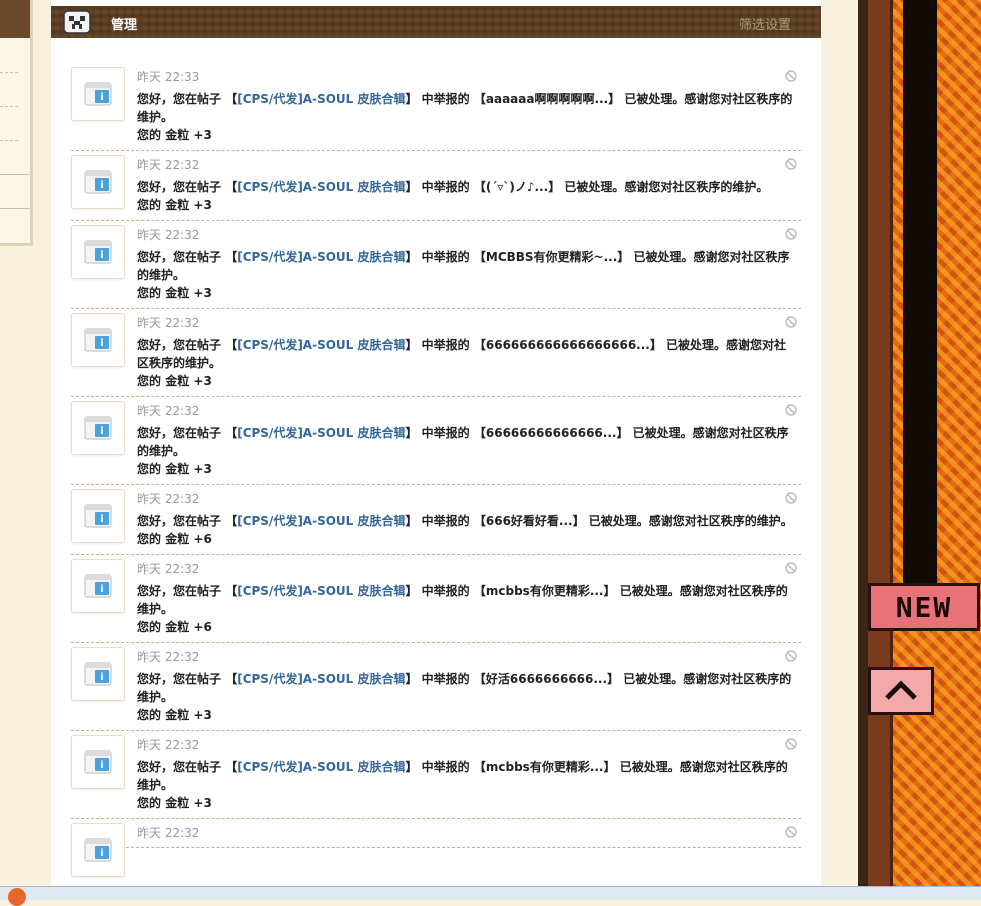 The height and width of the screenshot is (906, 981). I want to click on filter-settings-link: 筛选设置, so click(765, 23).